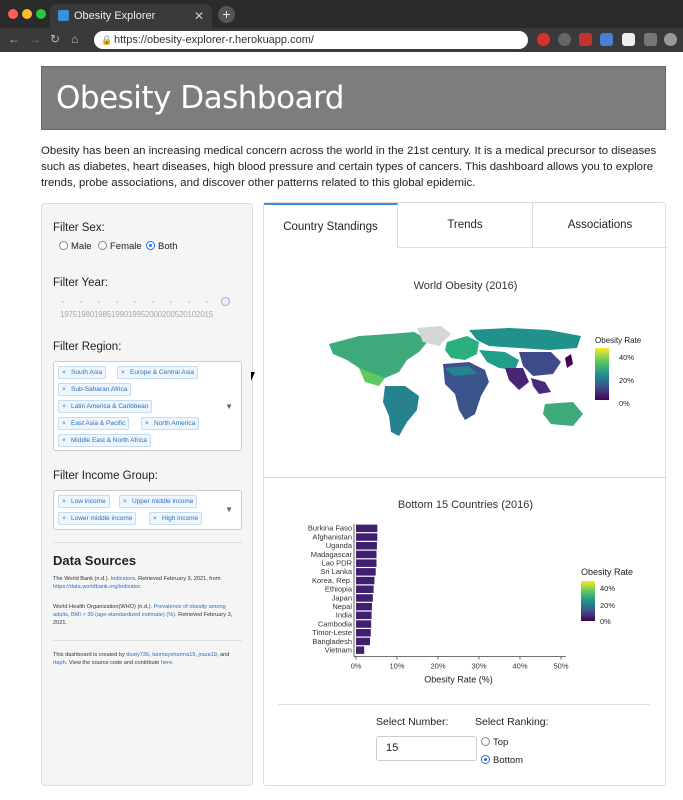 The width and height of the screenshot is (683, 800). Describe the element at coordinates (401, 411) in the screenshot. I see `map-south-america` at that location.